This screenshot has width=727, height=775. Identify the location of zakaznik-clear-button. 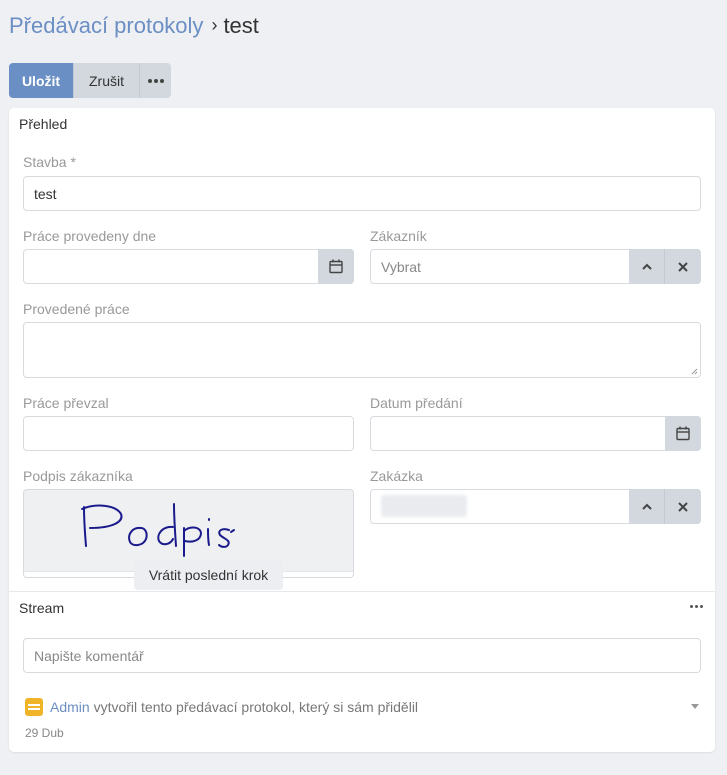
(683, 266).